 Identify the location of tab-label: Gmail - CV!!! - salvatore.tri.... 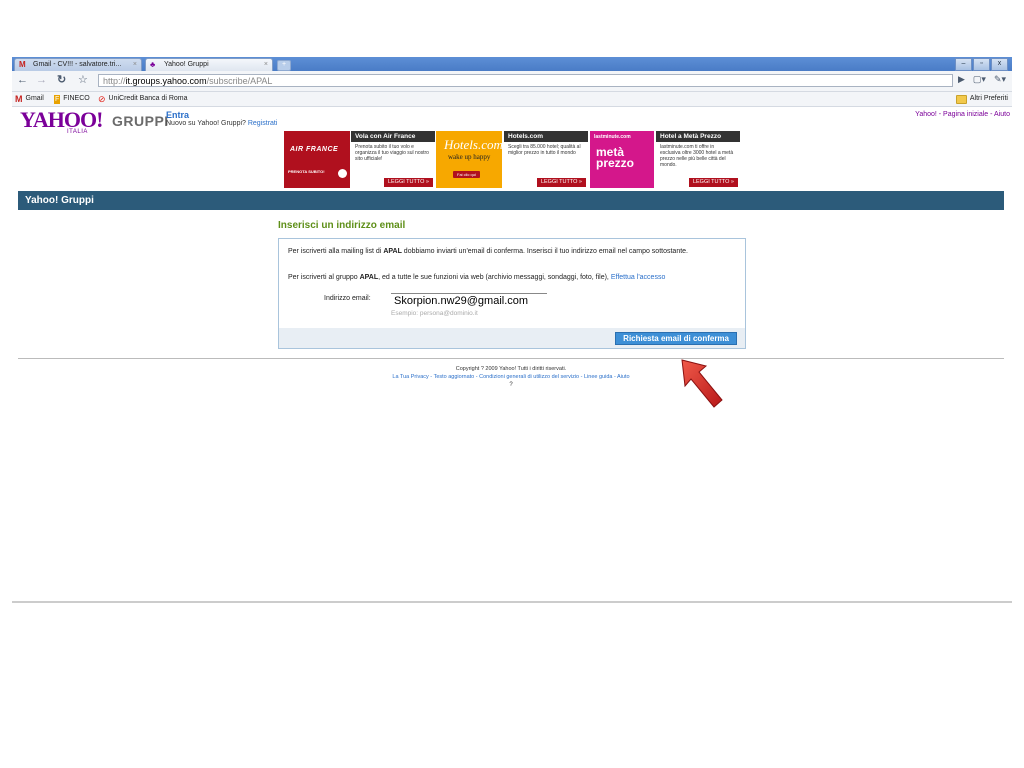
(77, 64).